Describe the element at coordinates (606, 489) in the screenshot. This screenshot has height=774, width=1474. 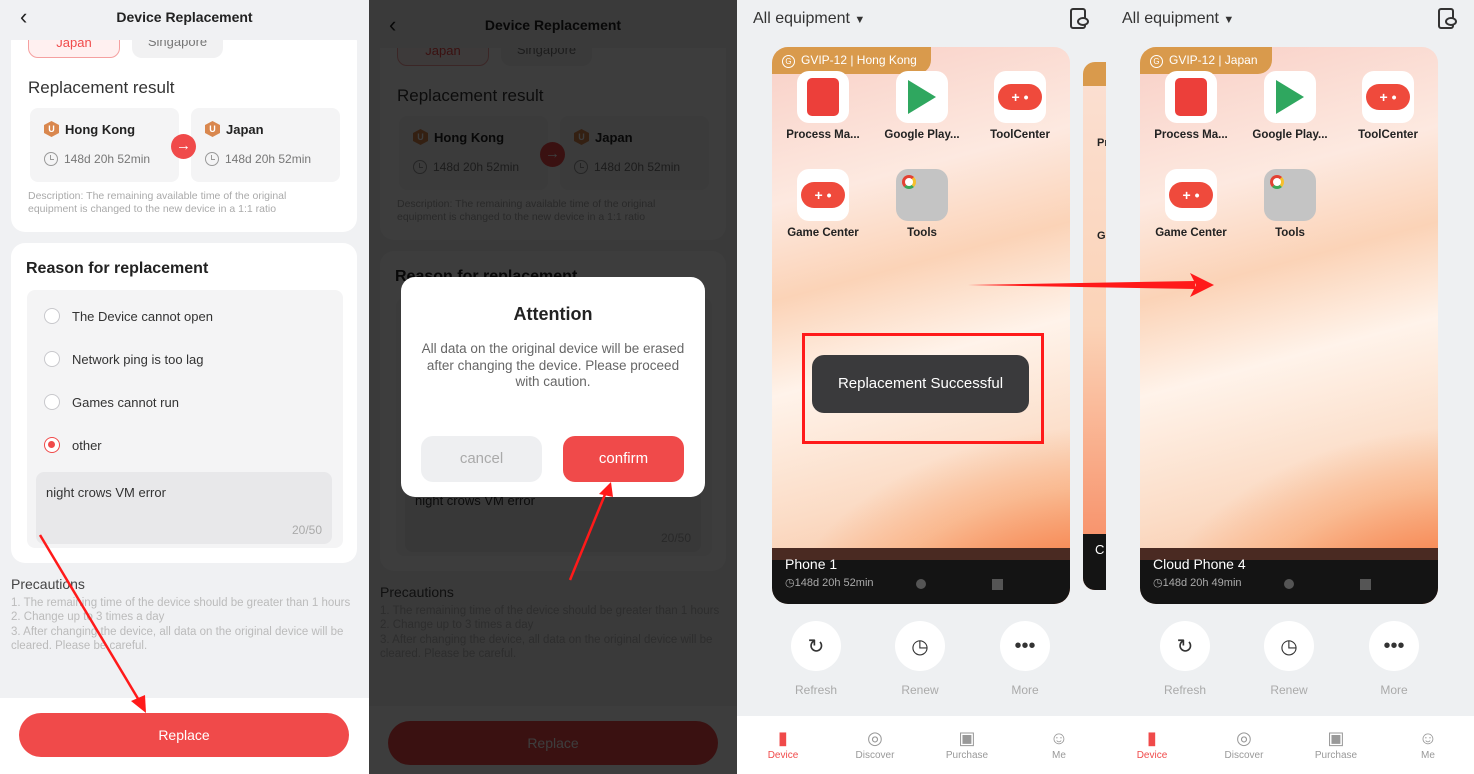
I see `arrowhead` at that location.